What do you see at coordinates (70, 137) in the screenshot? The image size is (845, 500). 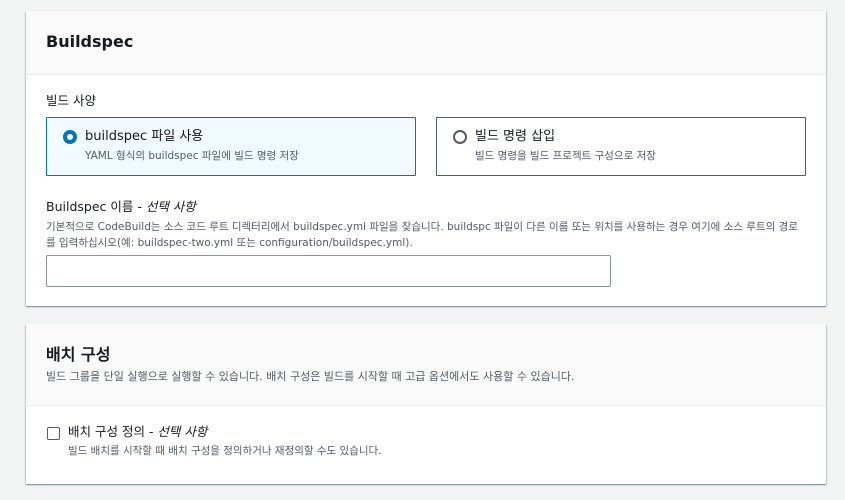 I see `use-buildspec-radio` at bounding box center [70, 137].